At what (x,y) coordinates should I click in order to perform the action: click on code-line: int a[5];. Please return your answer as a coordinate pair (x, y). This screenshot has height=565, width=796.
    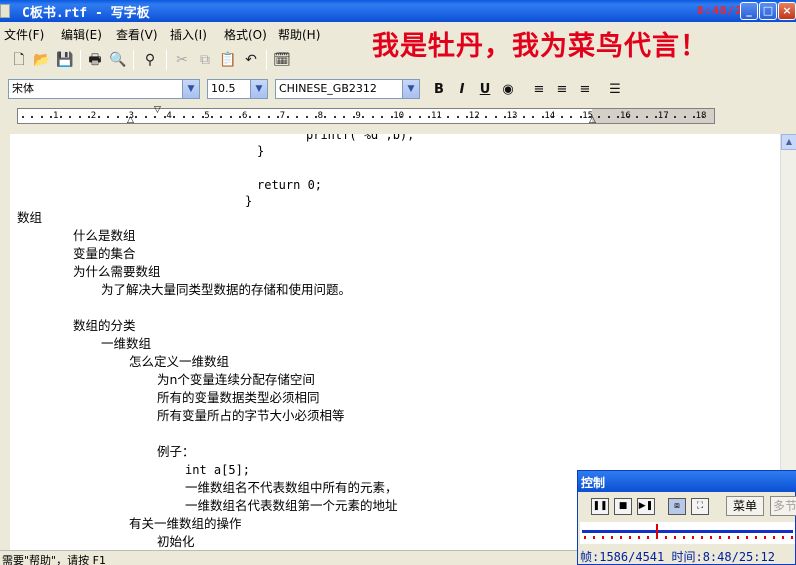
    Looking at the image, I should click on (218, 470).